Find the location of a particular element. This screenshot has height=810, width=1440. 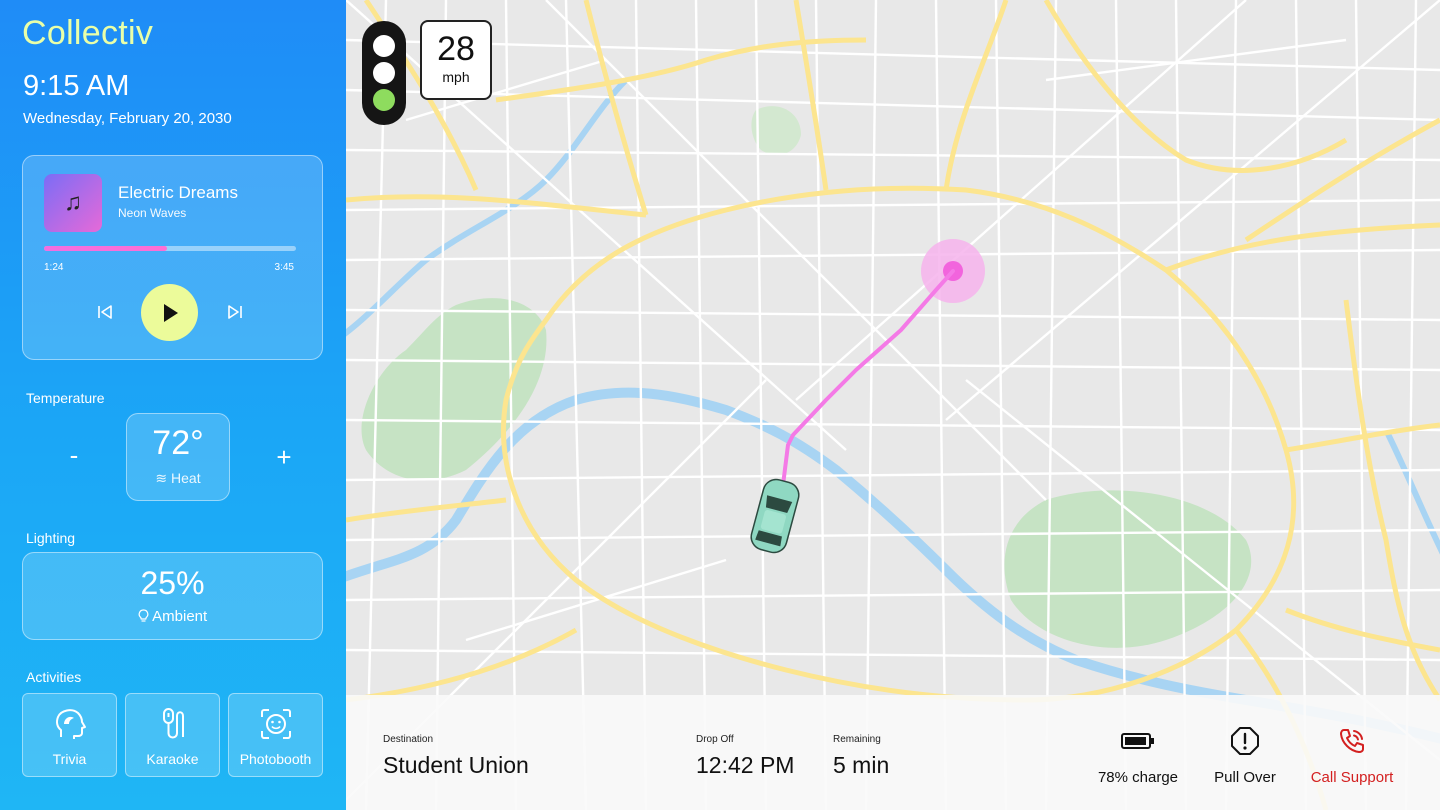

lighting-label: Lighting is located at coordinates (51, 538).